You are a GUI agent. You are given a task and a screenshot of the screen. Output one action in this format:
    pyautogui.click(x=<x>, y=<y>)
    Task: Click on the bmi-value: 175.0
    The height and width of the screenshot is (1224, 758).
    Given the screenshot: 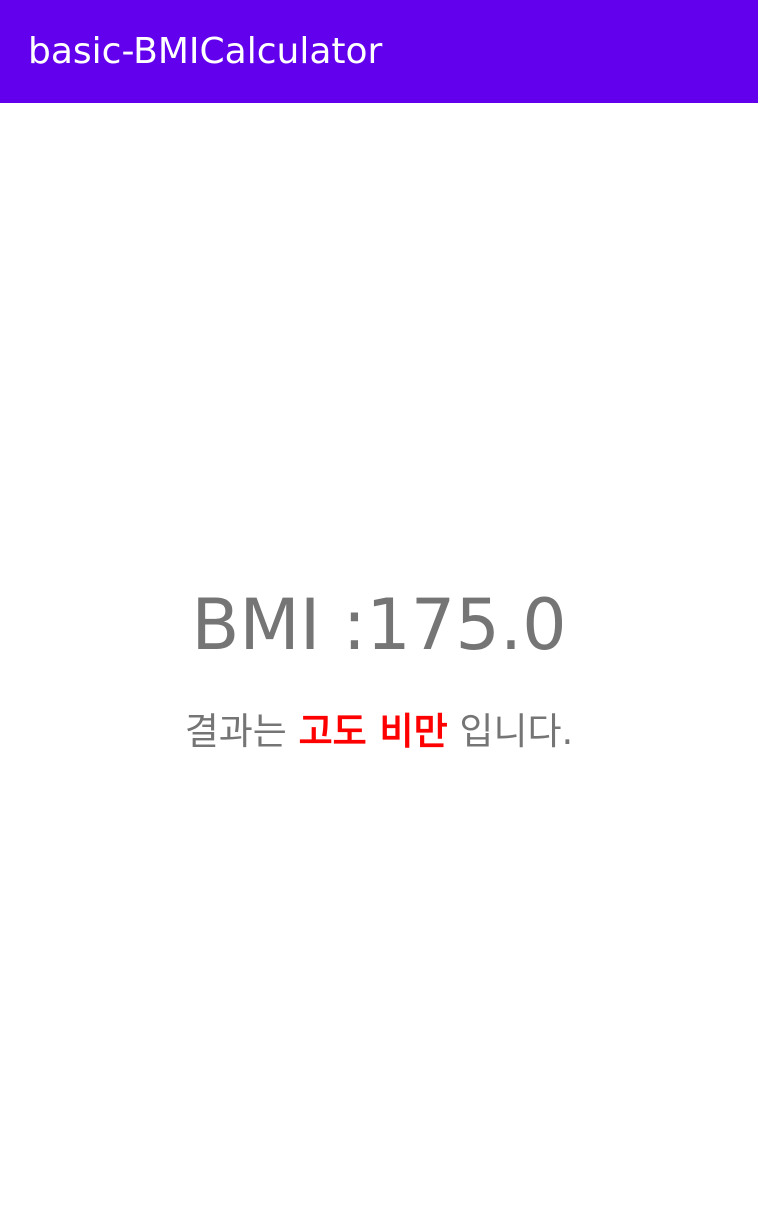 What is the action you would take?
    pyautogui.click(x=466, y=625)
    